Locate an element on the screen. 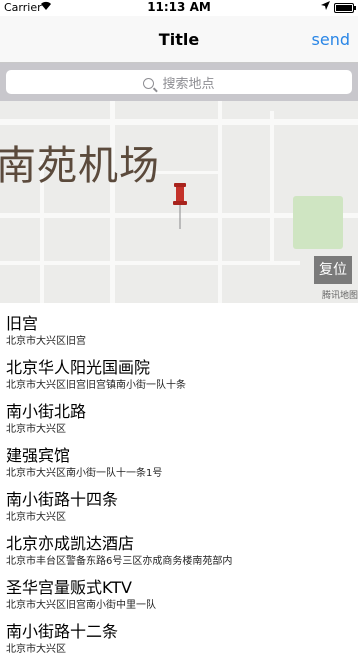 This screenshot has height=658, width=358. page-title: Title is located at coordinates (179, 39).